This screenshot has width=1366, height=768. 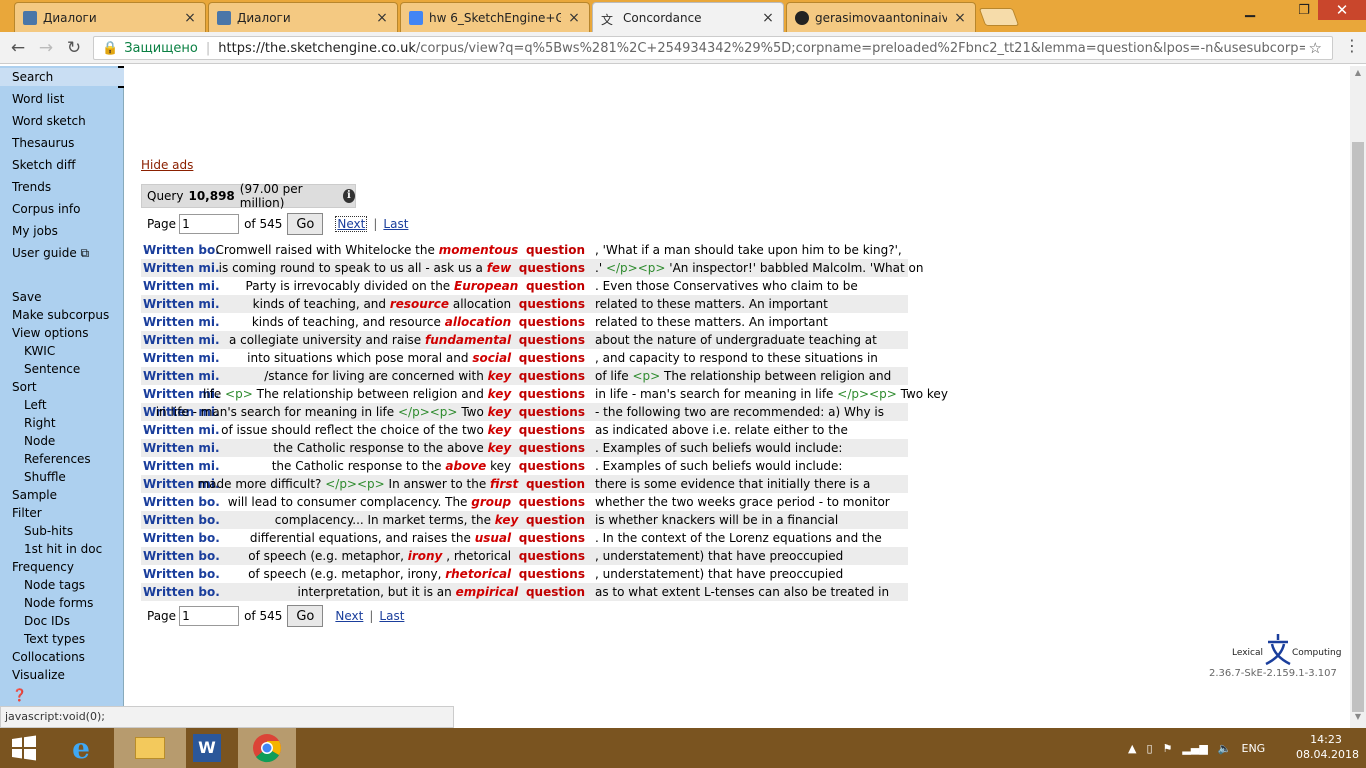 I want to click on help-icon: ❓, so click(x=62, y=695).